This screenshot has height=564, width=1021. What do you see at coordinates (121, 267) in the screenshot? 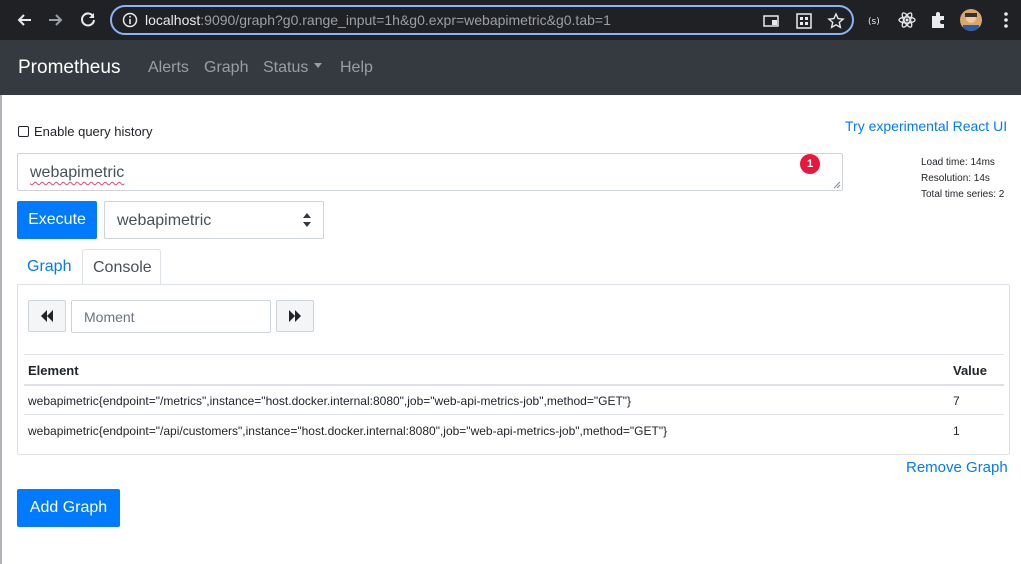
I see `tab-console: Console` at bounding box center [121, 267].